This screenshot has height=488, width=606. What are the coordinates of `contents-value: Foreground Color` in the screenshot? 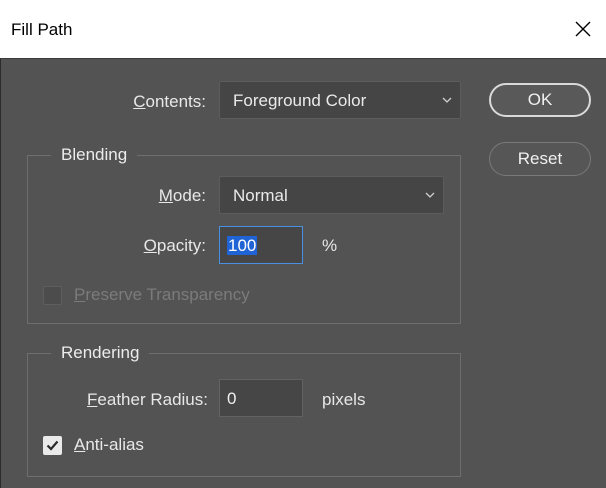 It's located at (300, 100).